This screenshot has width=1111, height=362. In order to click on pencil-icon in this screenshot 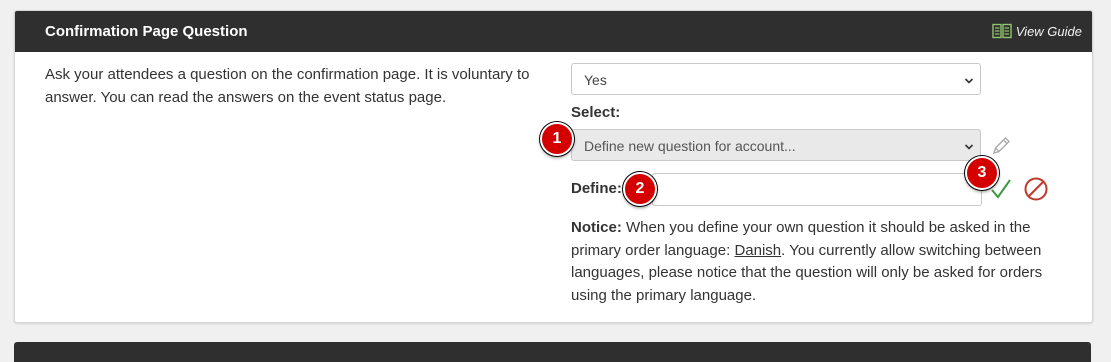, I will do `click(1001, 148)`.